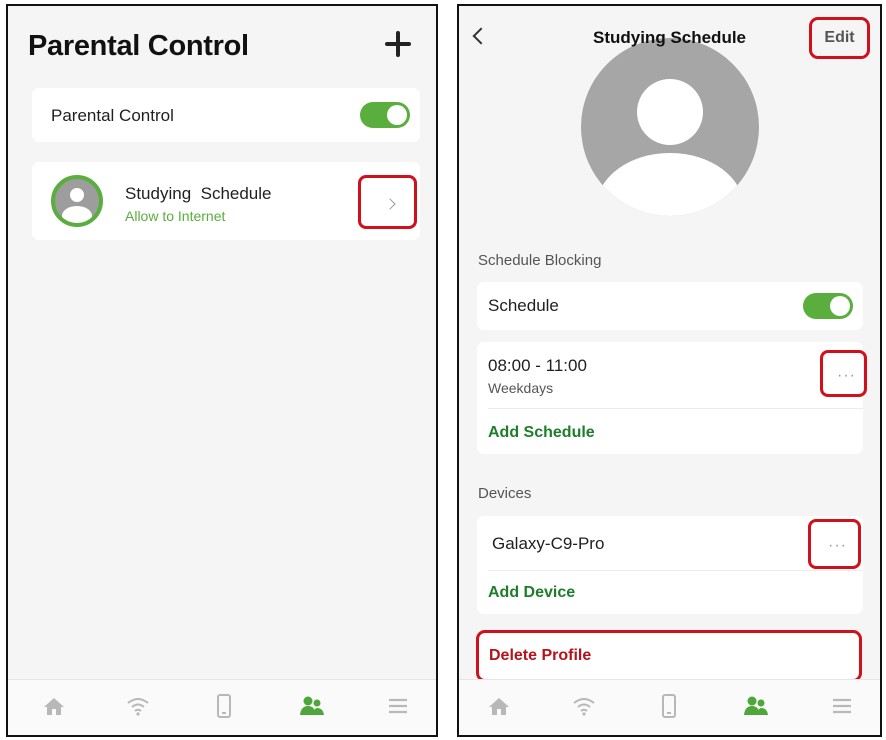  Describe the element at coordinates (505, 493) in the screenshot. I see `devices-header: Devices` at that location.